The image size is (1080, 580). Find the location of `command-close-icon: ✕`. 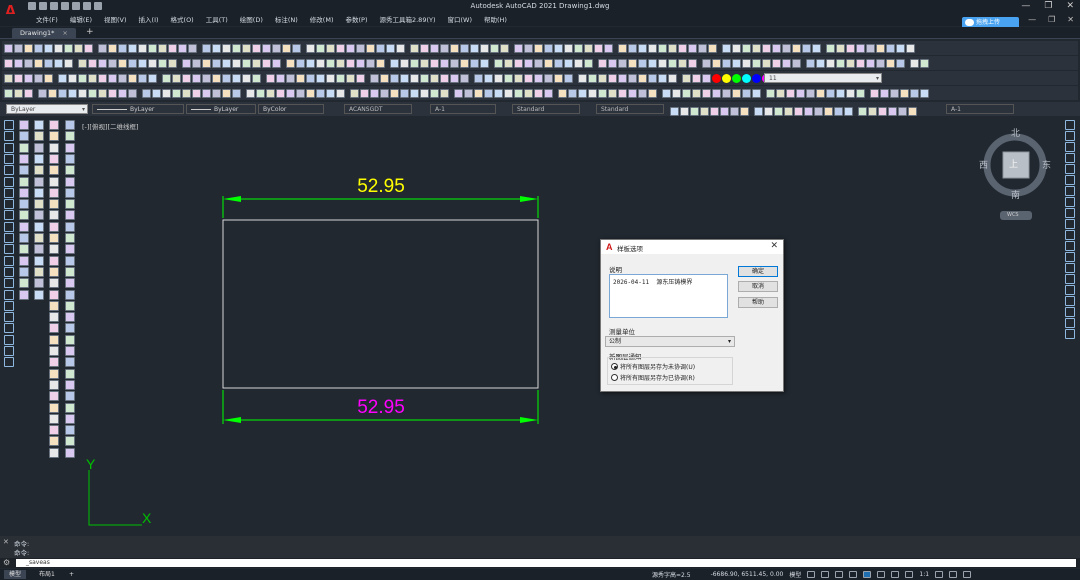

command-close-icon: ✕ is located at coordinates (6, 542).